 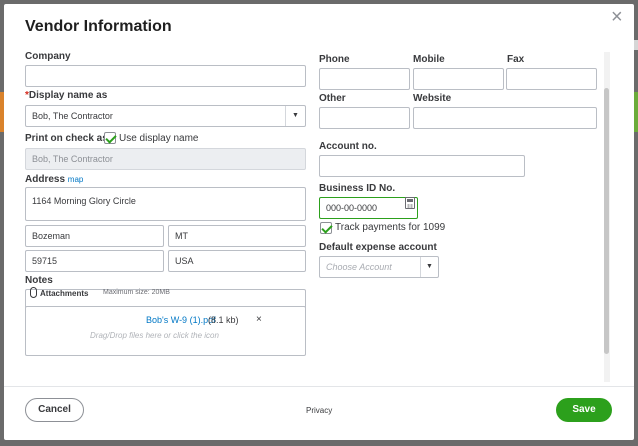 I want to click on drop-hint: Drag/Drop files here or click the icon, so click(x=154, y=335).